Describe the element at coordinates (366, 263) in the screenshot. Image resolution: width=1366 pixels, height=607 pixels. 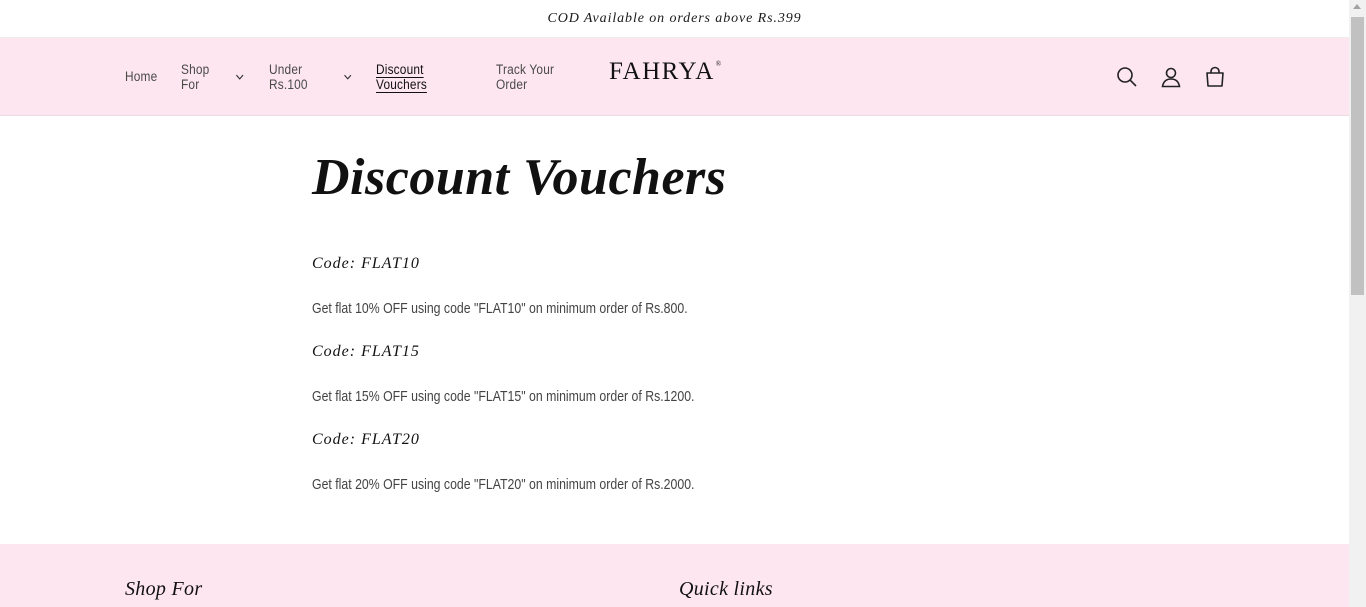
I see `voucher-code: Code: FLAT10` at that location.